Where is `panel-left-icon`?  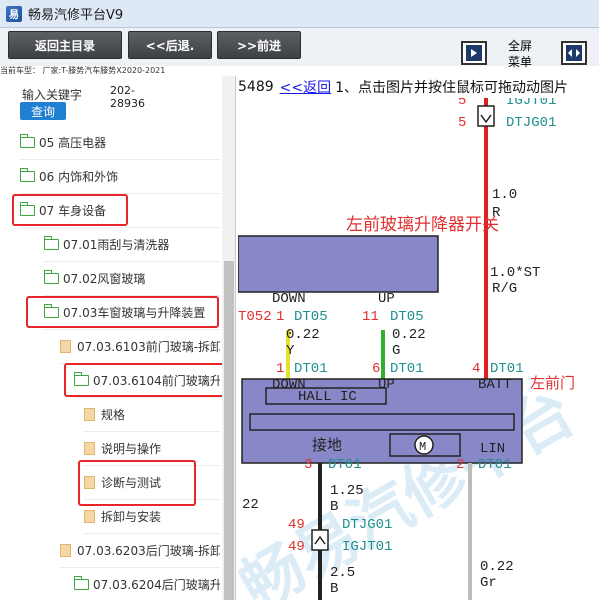
panel-left-icon is located at coordinates (474, 53).